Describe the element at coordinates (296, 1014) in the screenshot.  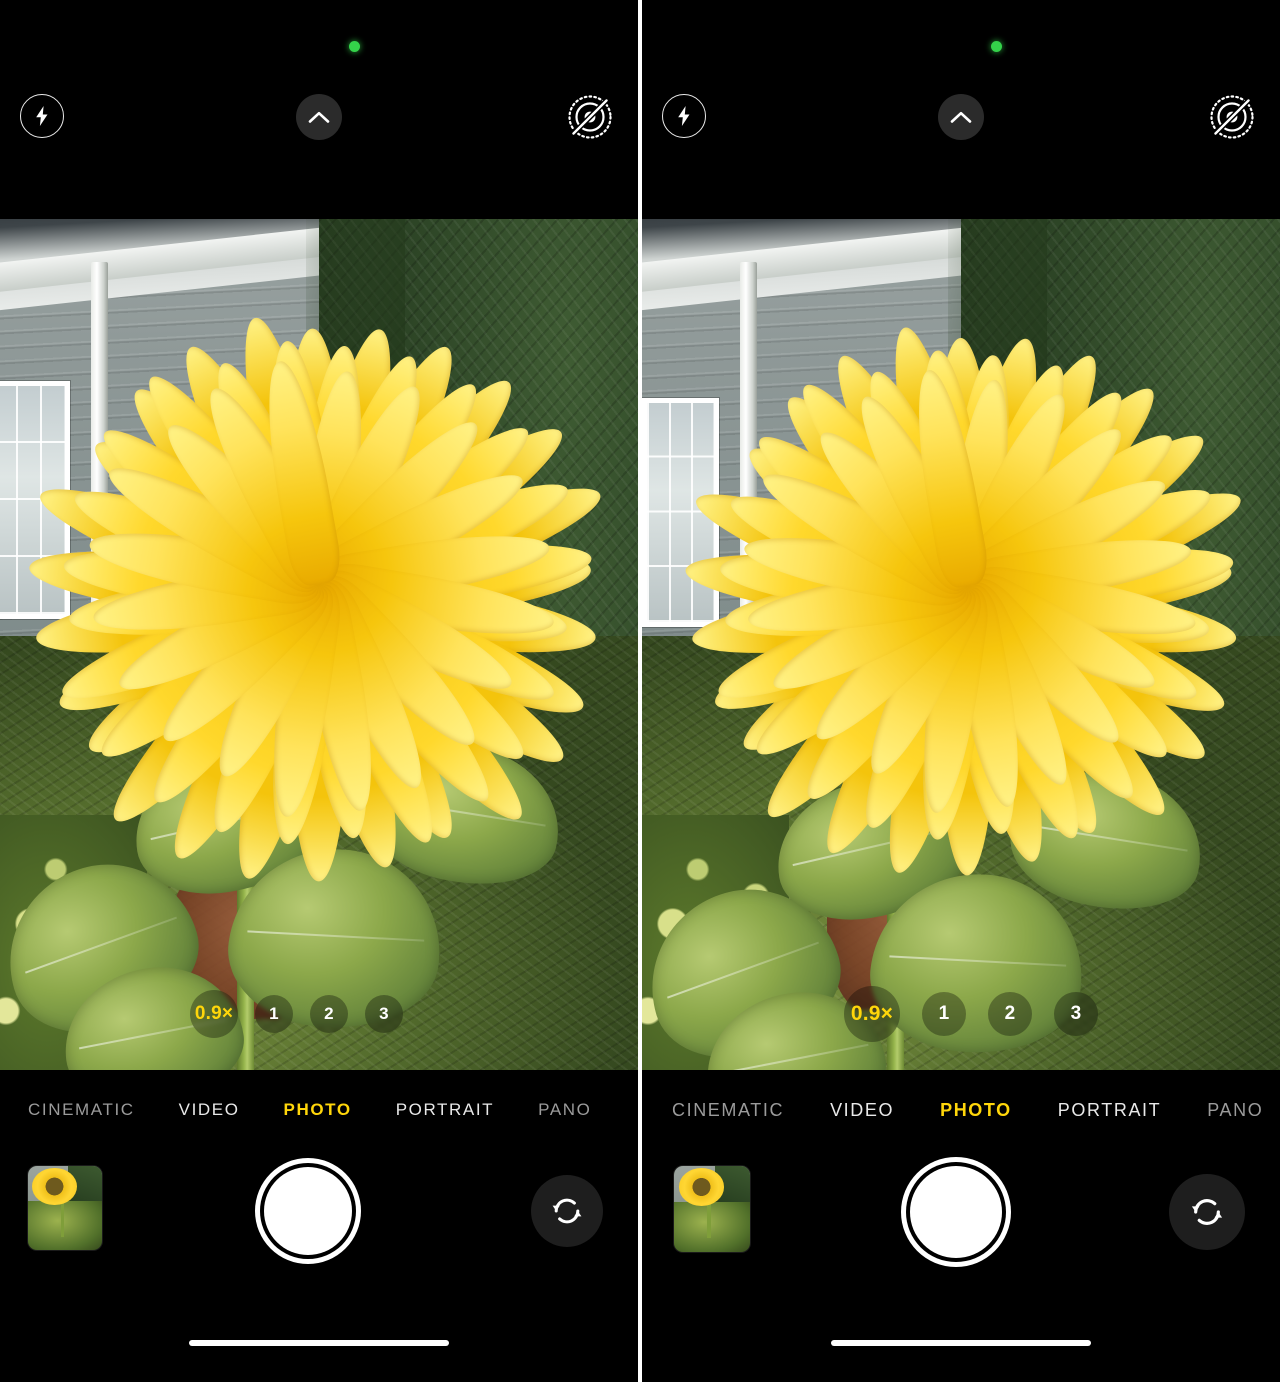
I see `zoom-control-left: 0.9× 1 2 3` at that location.